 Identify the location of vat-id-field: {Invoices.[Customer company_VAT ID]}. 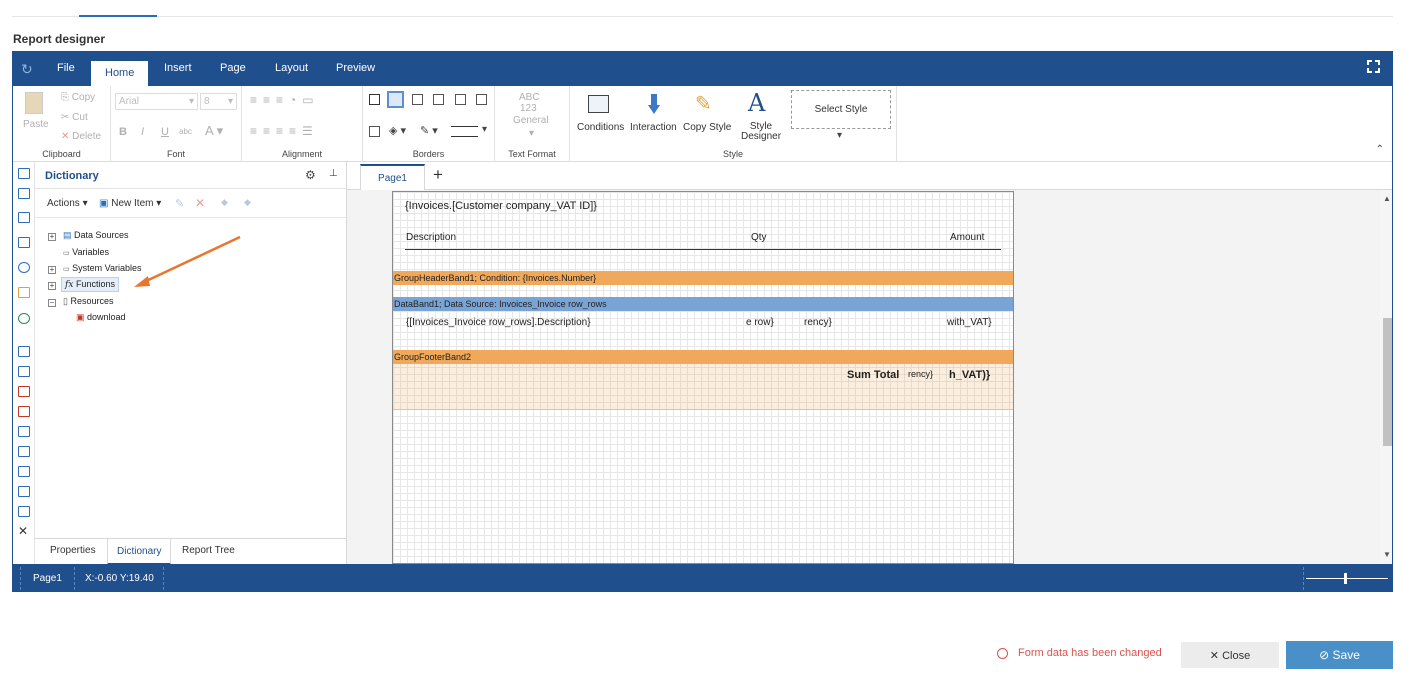
(501, 206).